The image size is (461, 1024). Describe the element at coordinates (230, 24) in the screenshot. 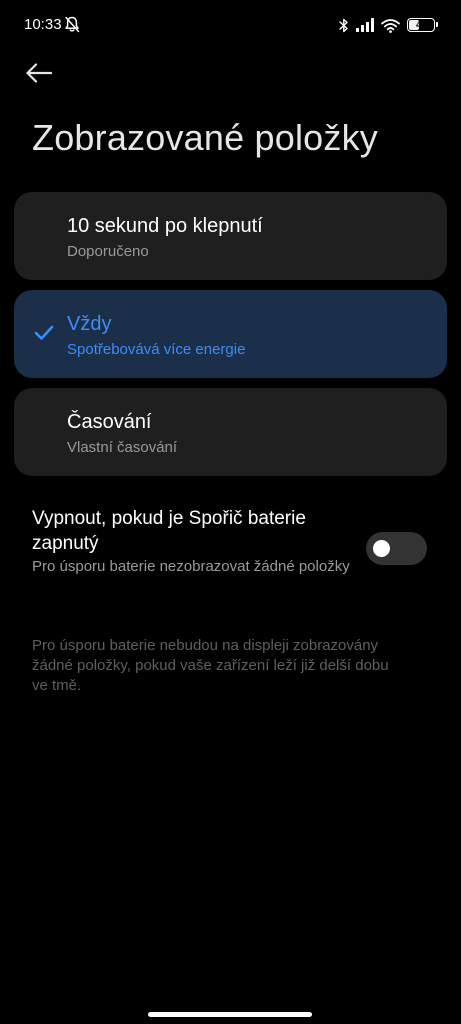

I see `status-bar: 10:33 46` at that location.